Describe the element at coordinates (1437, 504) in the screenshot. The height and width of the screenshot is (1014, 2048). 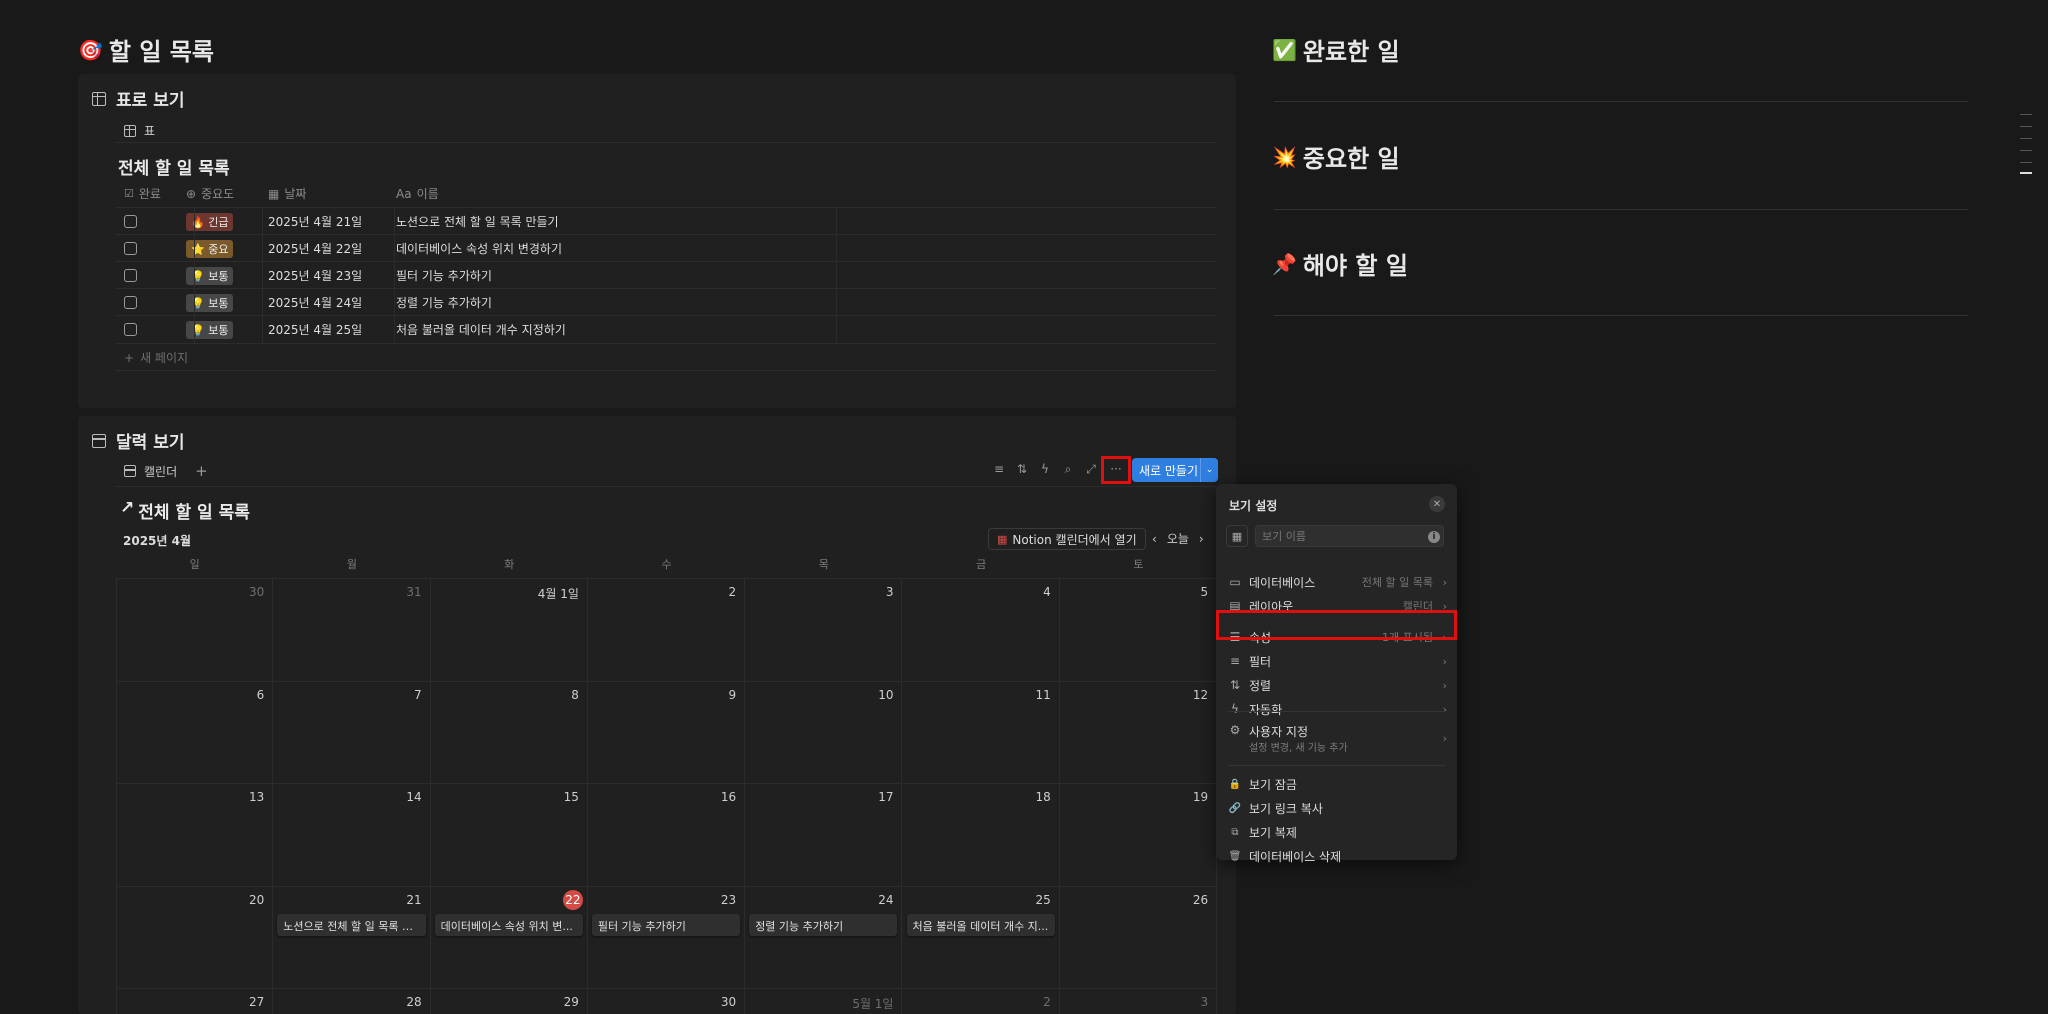
I see `close-icon: ✕` at that location.